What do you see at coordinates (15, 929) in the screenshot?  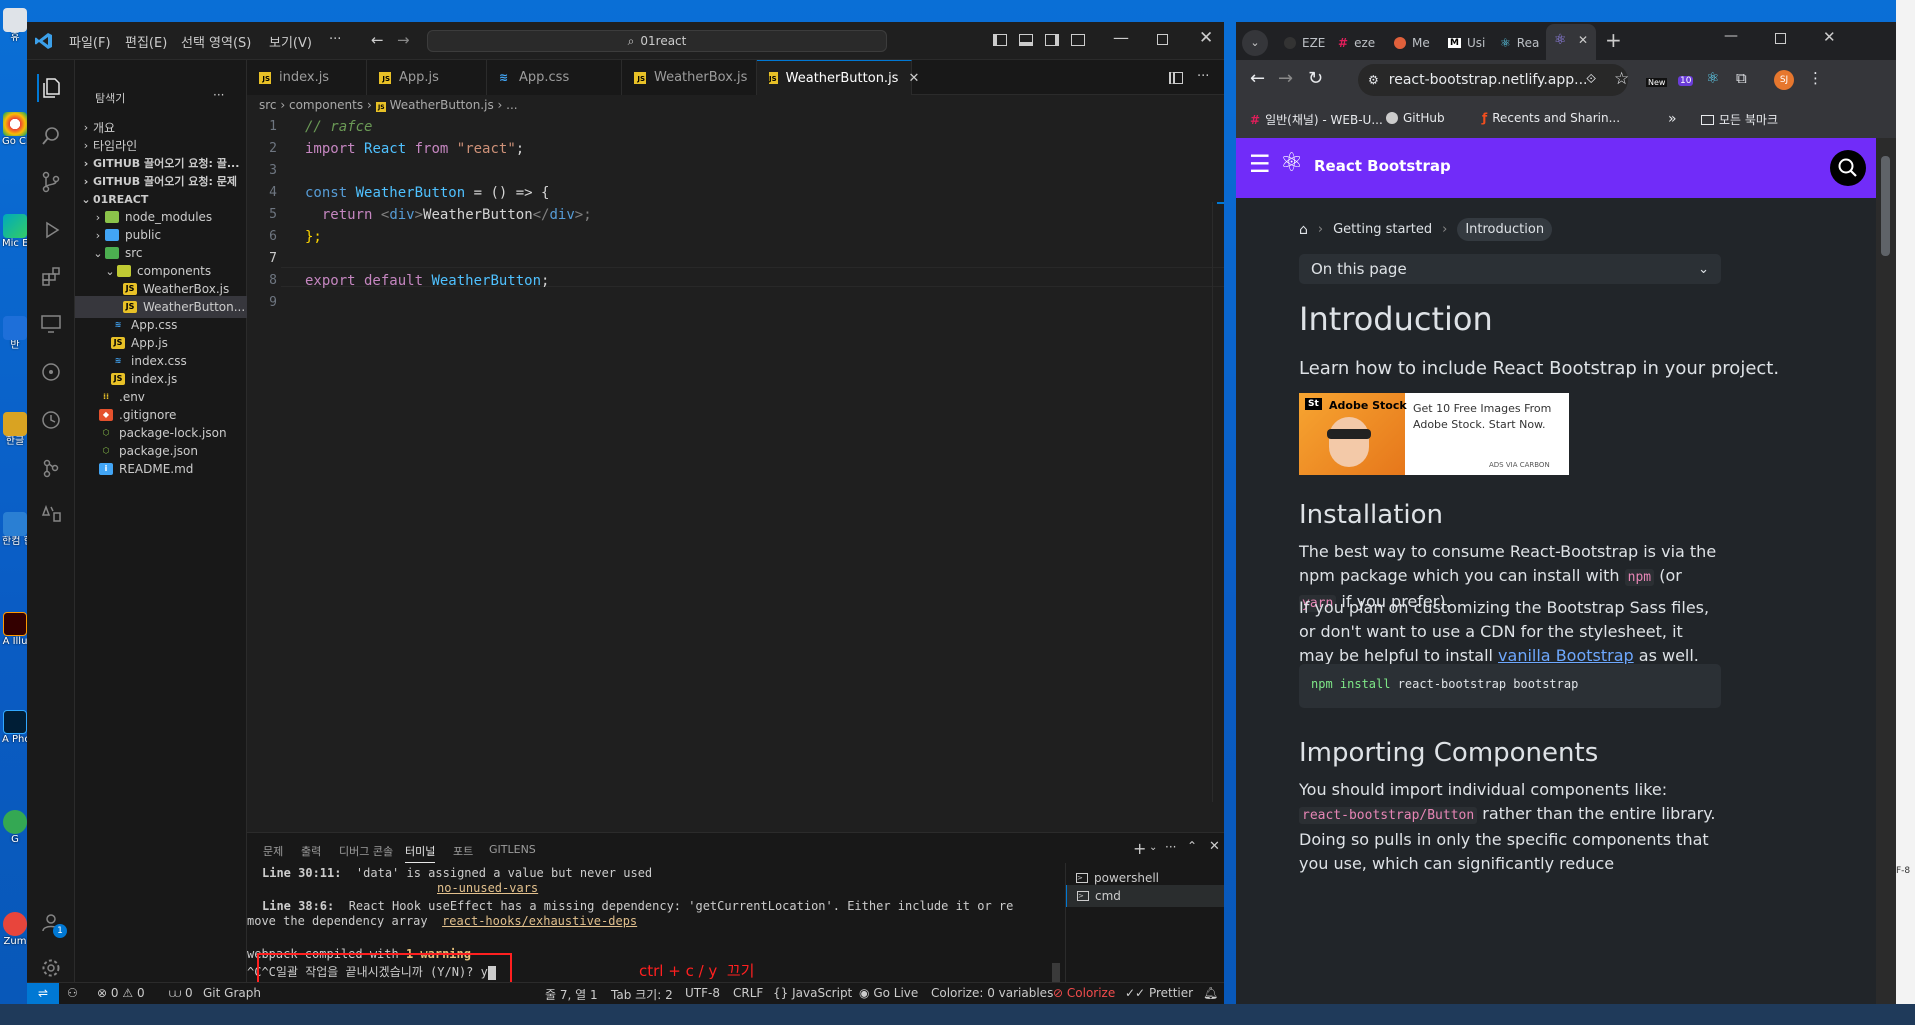 I see `desktop-icon: Zum` at bounding box center [15, 929].